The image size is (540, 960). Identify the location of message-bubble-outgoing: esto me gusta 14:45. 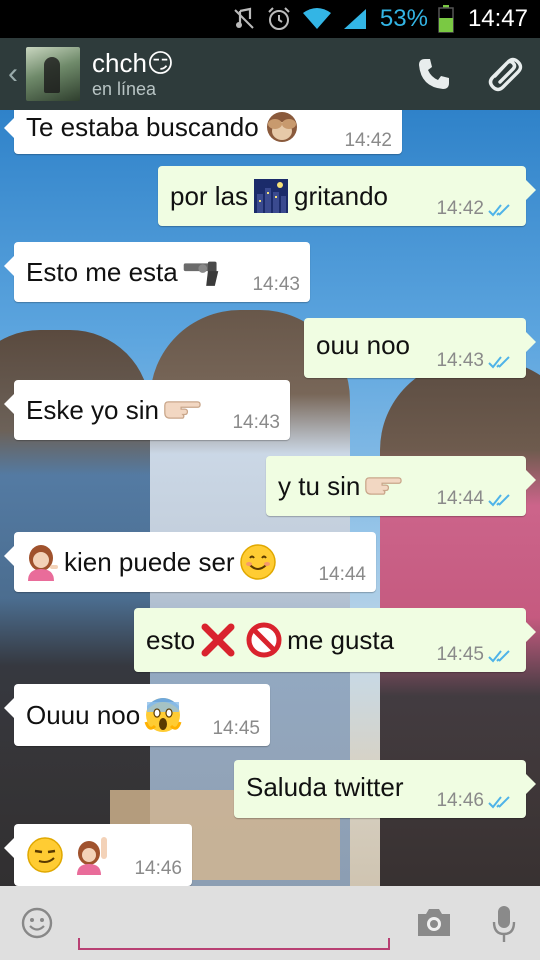
(335, 640).